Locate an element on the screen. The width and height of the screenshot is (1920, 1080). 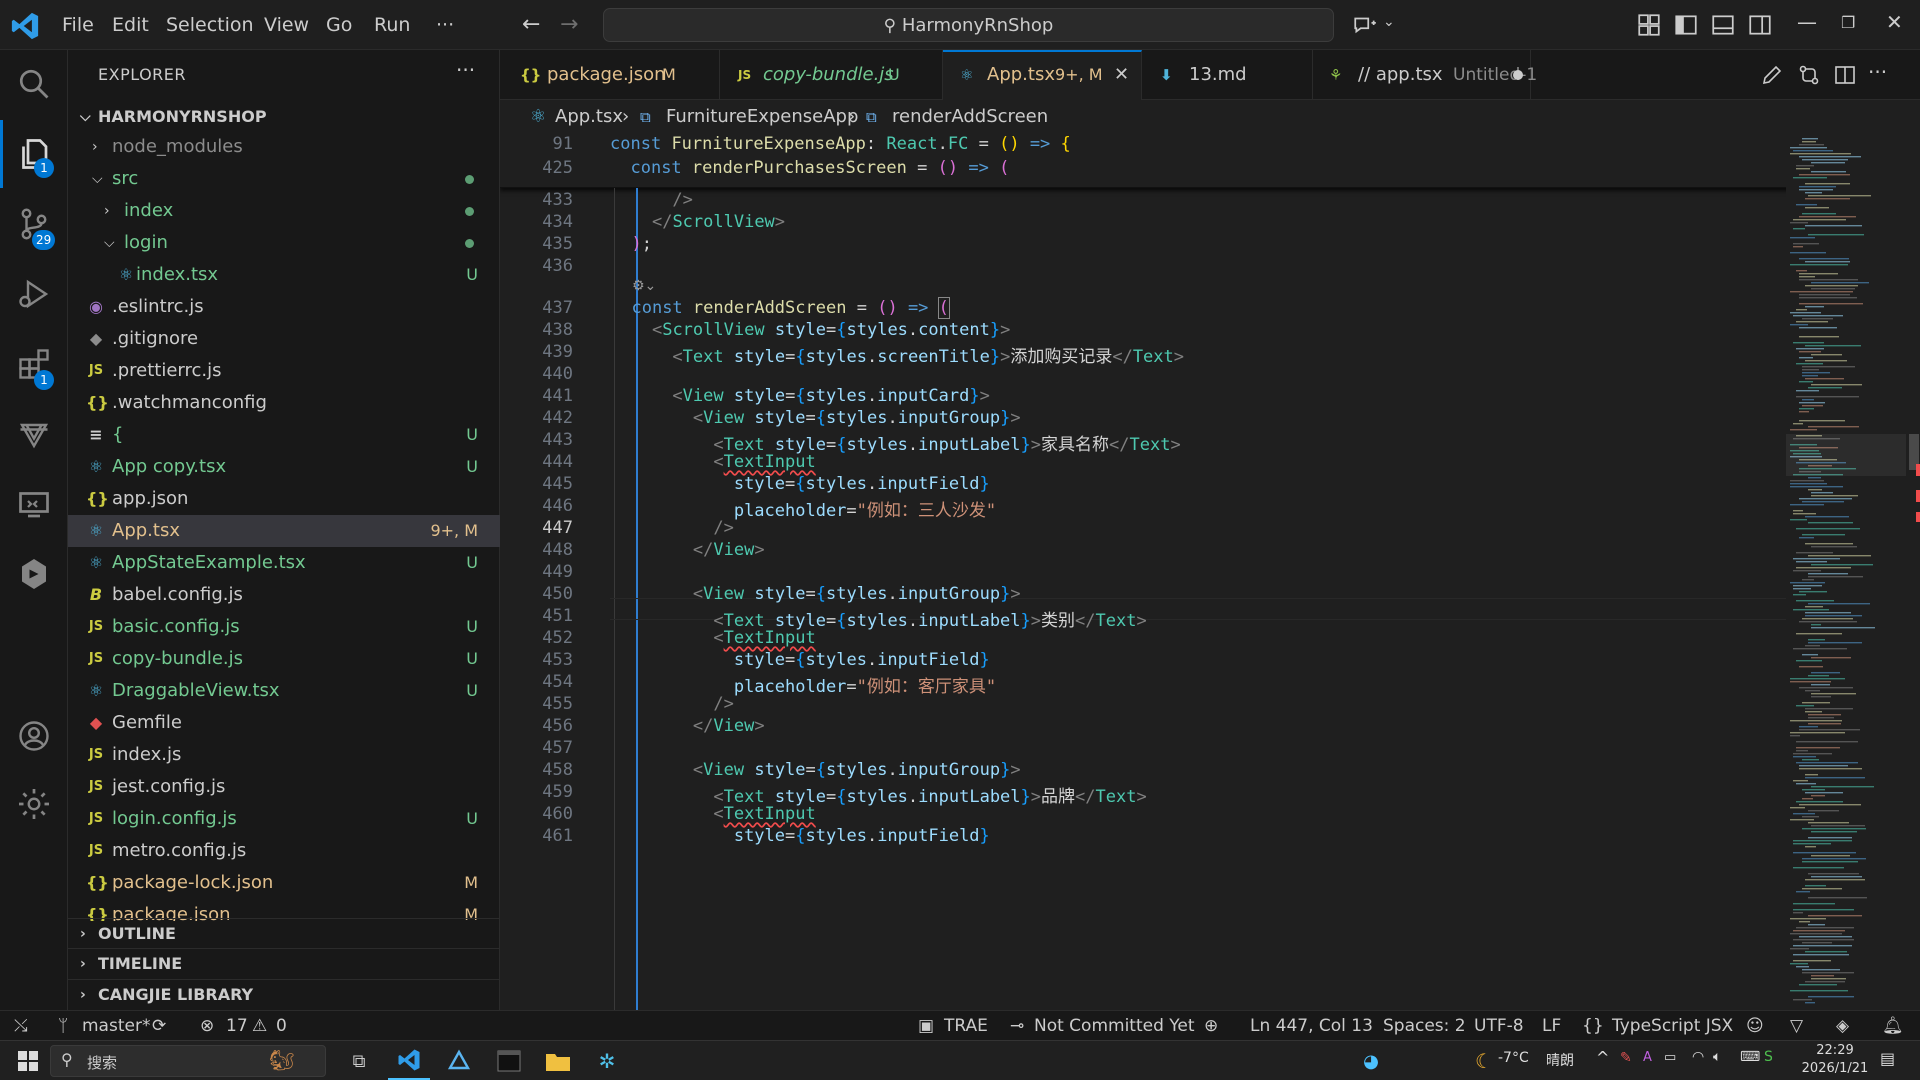
trae-label: TRAE is located at coordinates (966, 1026).